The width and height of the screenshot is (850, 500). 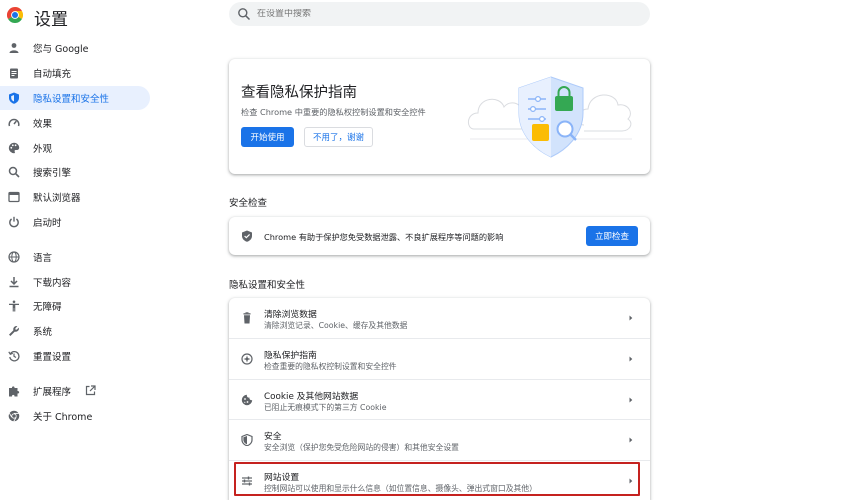 What do you see at coordinates (14, 331) in the screenshot?
I see `wrench-icon` at bounding box center [14, 331].